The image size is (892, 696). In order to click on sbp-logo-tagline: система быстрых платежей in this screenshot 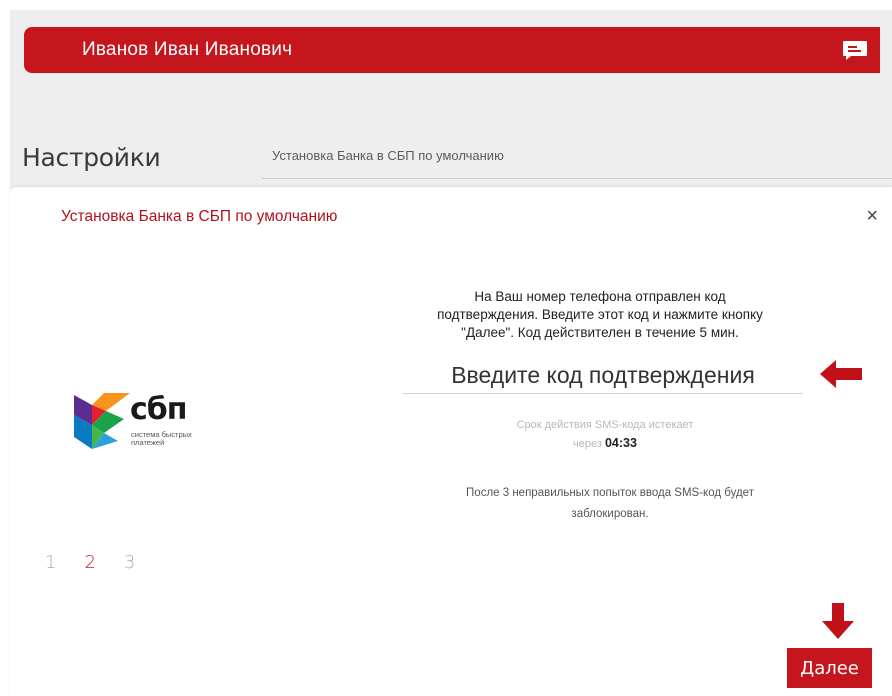, I will do `click(181, 439)`.